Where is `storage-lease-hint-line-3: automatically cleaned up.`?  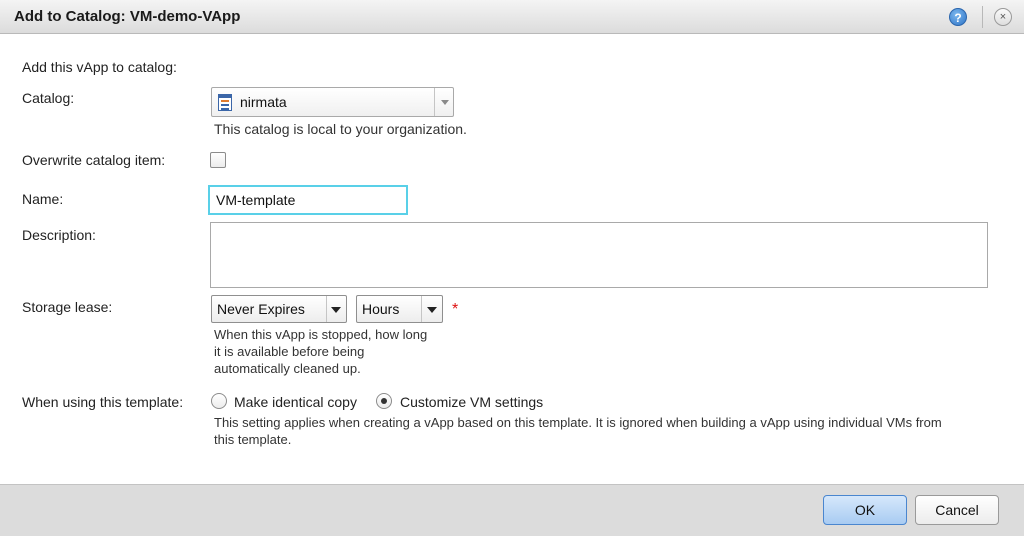
storage-lease-hint-line-3: automatically cleaned up. is located at coordinates (287, 368).